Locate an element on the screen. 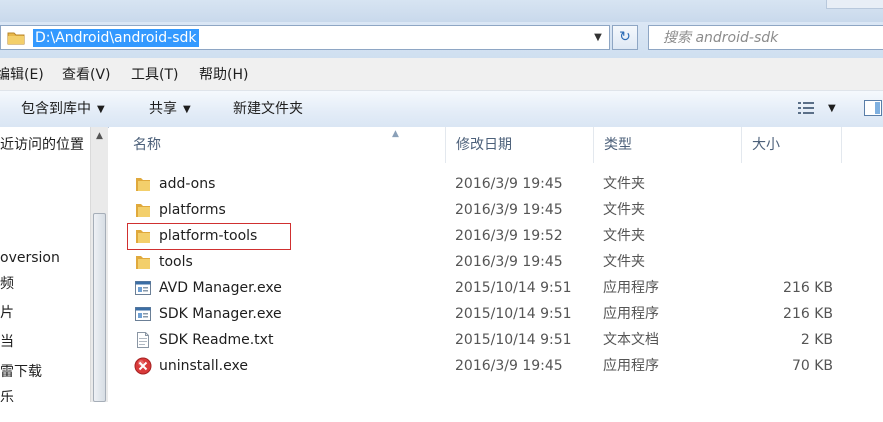 This screenshot has width=883, height=422. file-size: 70 KB is located at coordinates (812, 366).